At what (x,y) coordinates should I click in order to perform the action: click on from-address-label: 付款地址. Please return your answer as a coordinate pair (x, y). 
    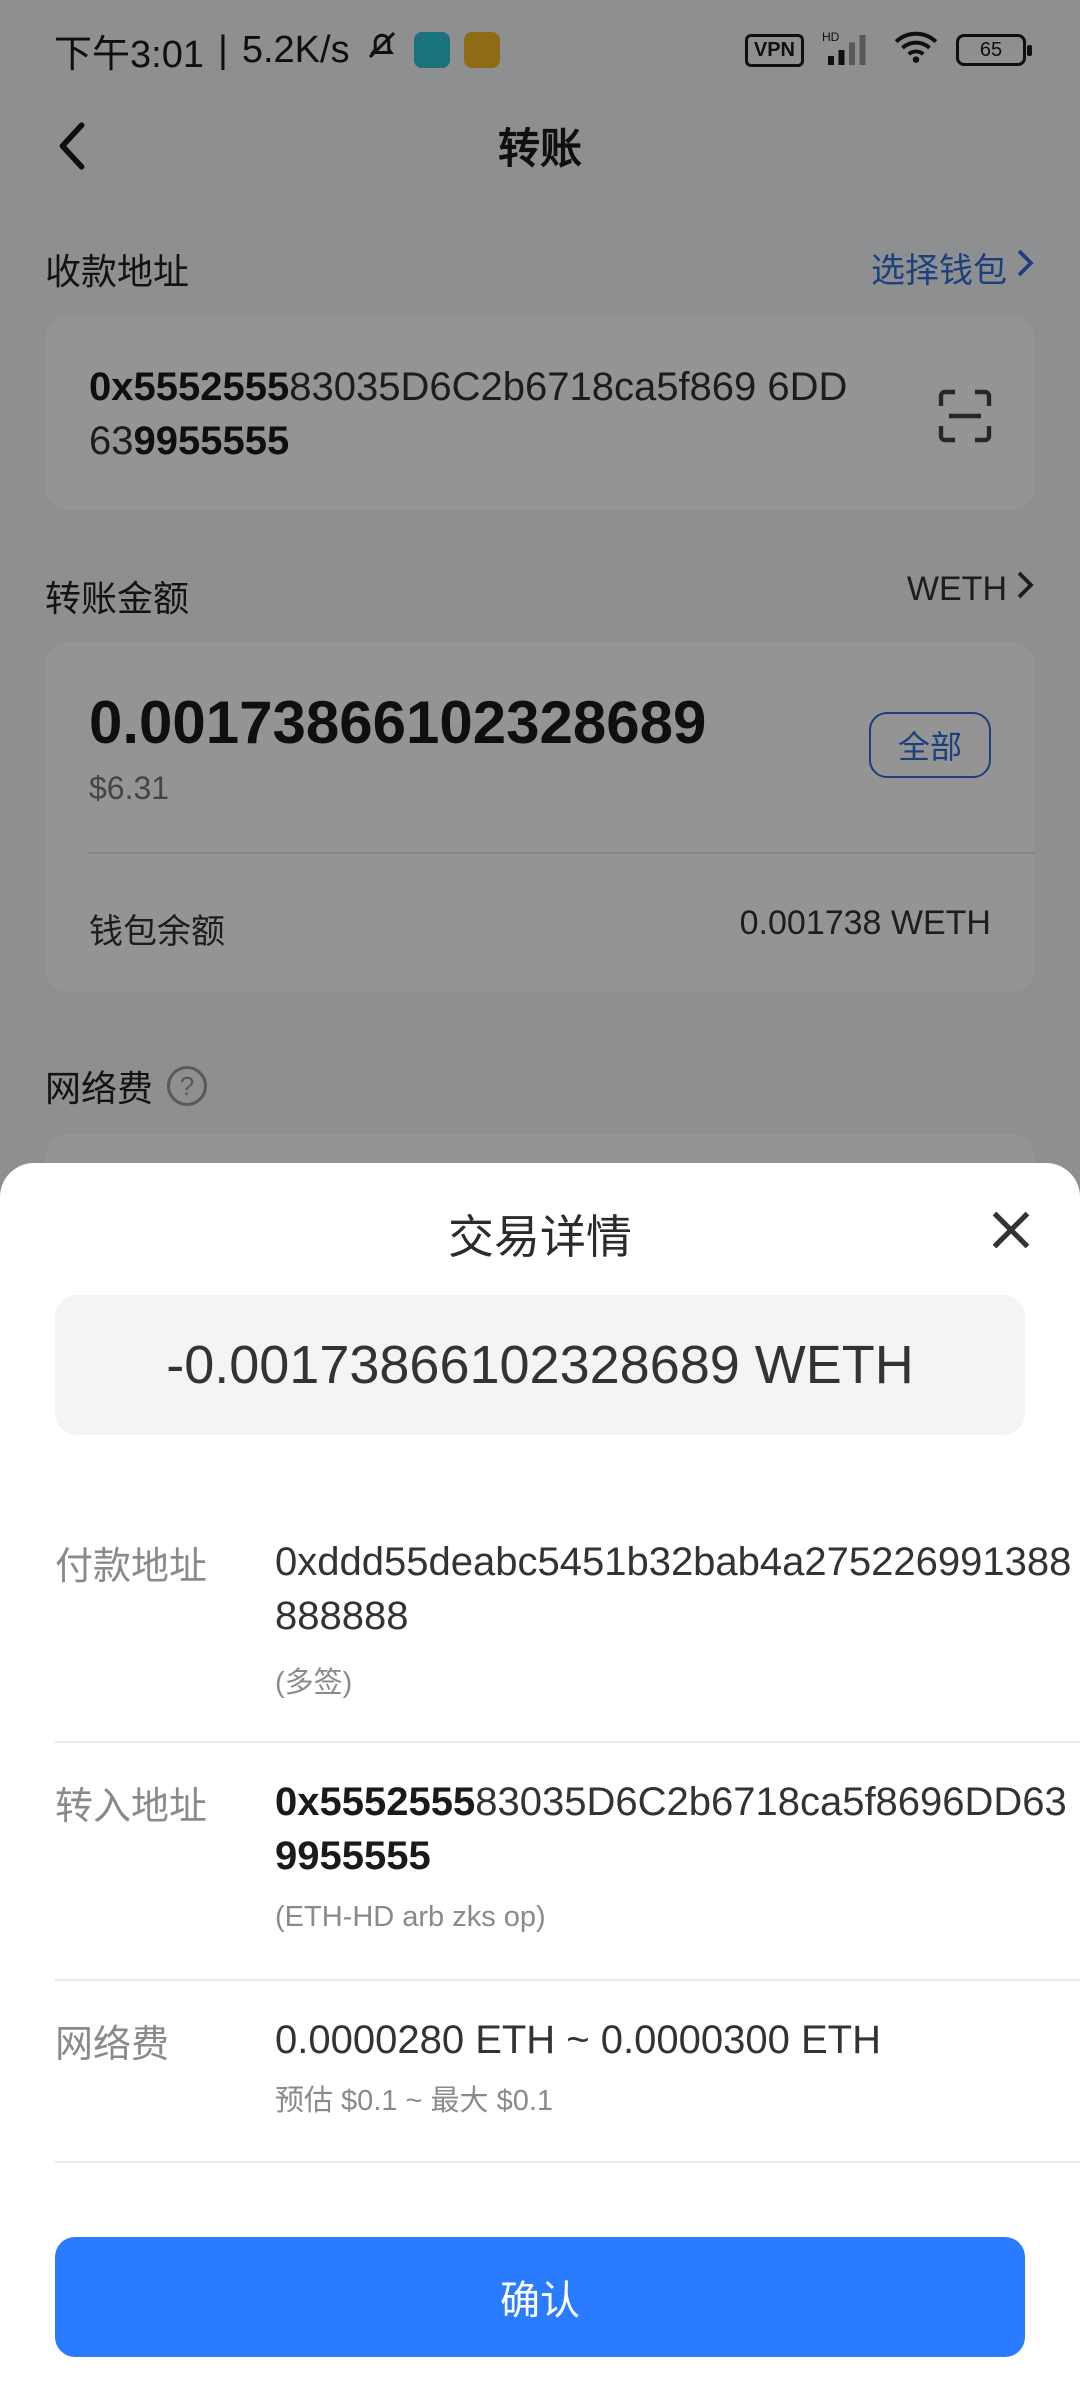
    Looking at the image, I should click on (131, 1567).